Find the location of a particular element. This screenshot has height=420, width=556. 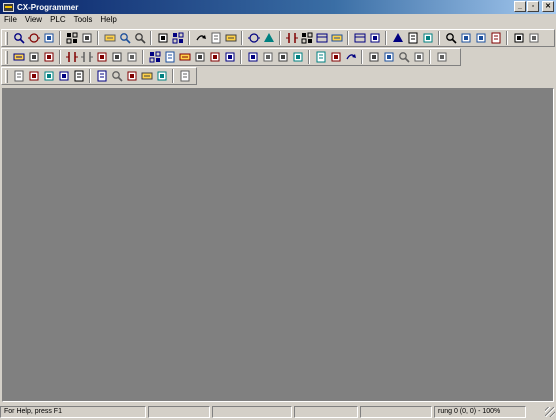

status-position: rung 0 (0, 0) - 100% is located at coordinates (480, 411).